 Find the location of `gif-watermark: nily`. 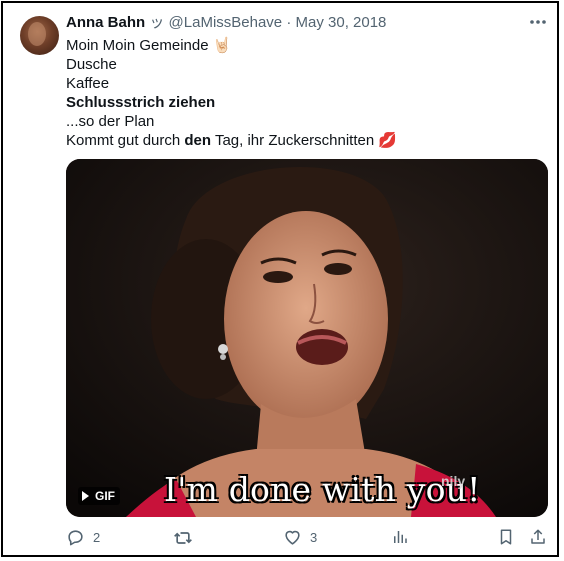

gif-watermark: nily is located at coordinates (453, 481).